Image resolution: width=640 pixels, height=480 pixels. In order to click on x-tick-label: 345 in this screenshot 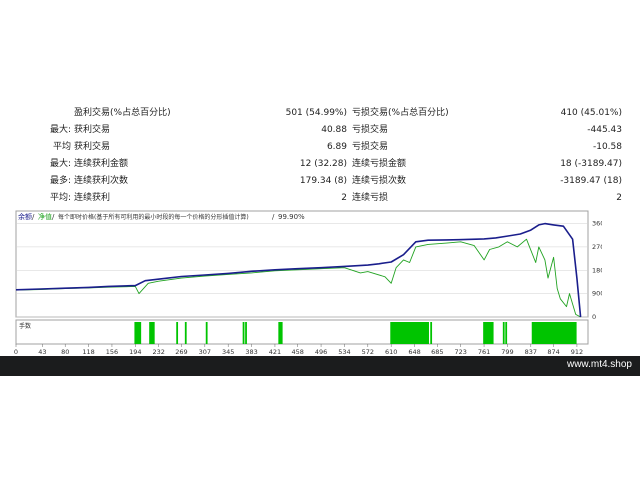, I will do `click(228, 352)`.